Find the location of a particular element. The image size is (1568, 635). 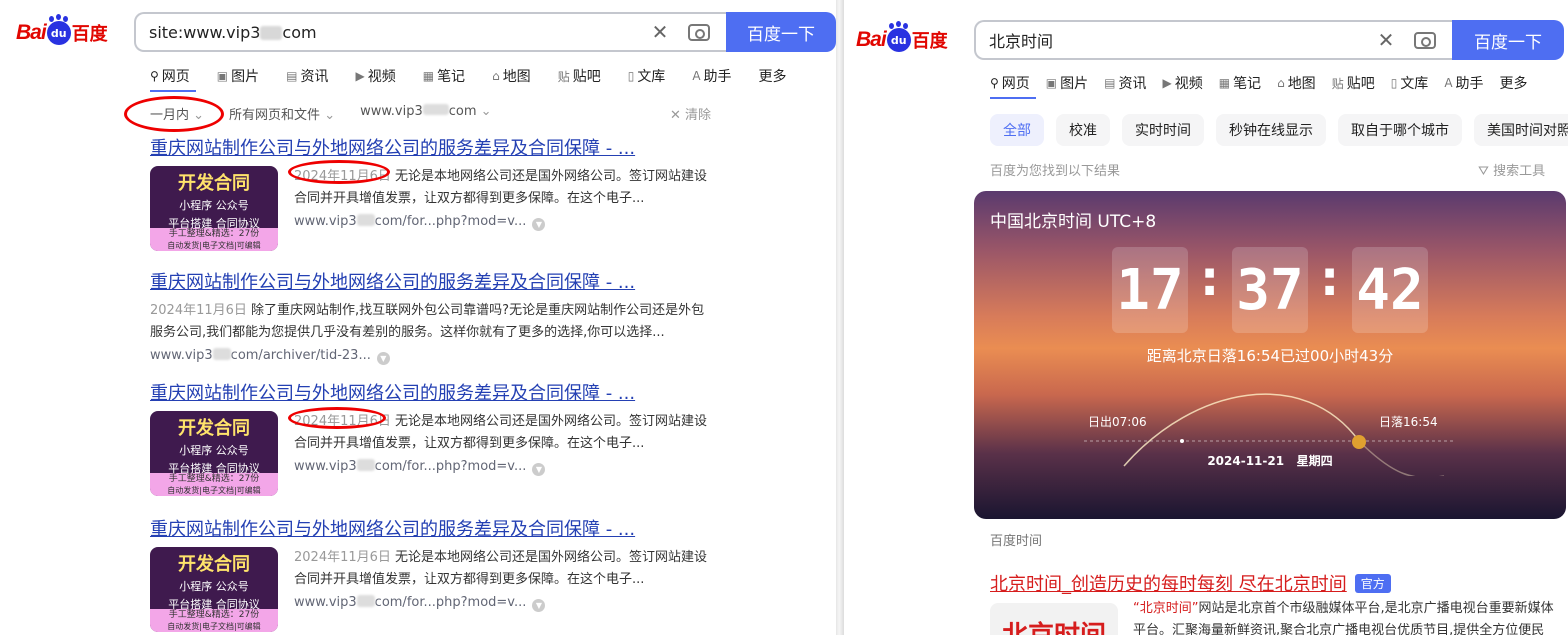

paw-icon: du is located at coordinates (58, 30).